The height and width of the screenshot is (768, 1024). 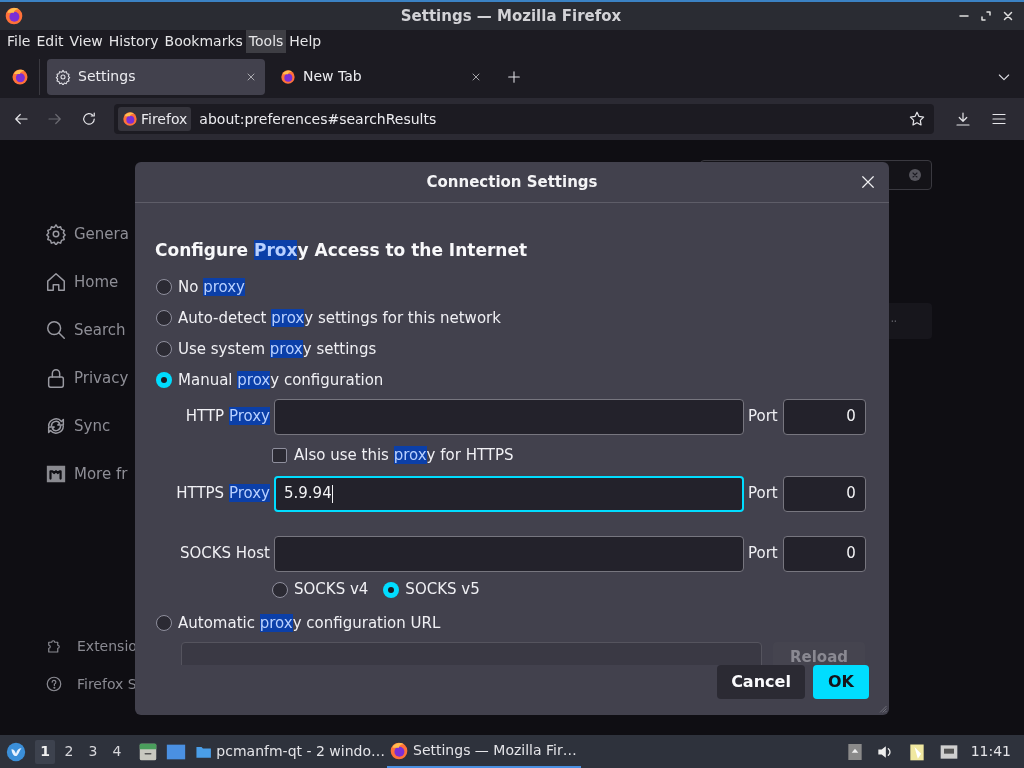 What do you see at coordinates (133, 41) in the screenshot?
I see `menu-item: History` at bounding box center [133, 41].